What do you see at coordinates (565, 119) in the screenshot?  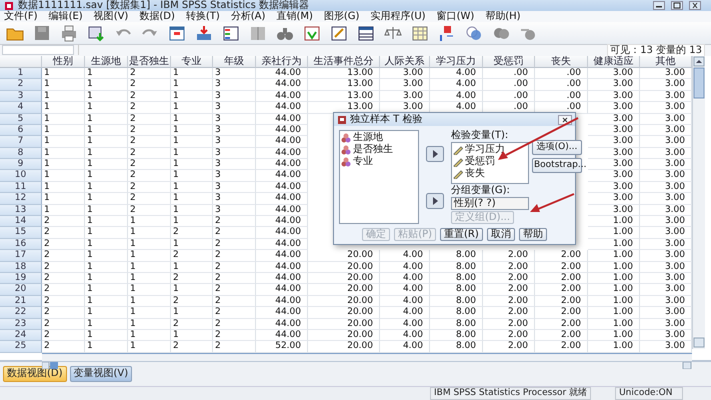 I see `close-icon` at bounding box center [565, 119].